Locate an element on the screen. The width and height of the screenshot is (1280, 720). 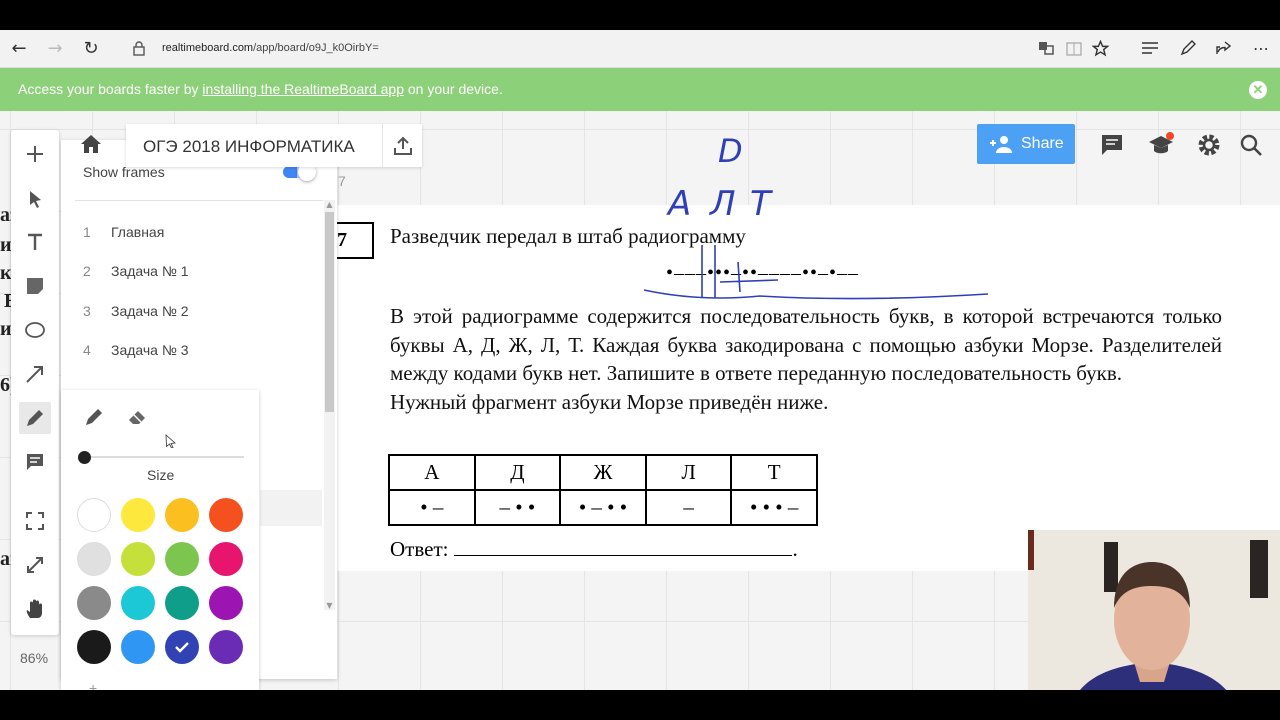
size-slider-handle is located at coordinates (84, 457).